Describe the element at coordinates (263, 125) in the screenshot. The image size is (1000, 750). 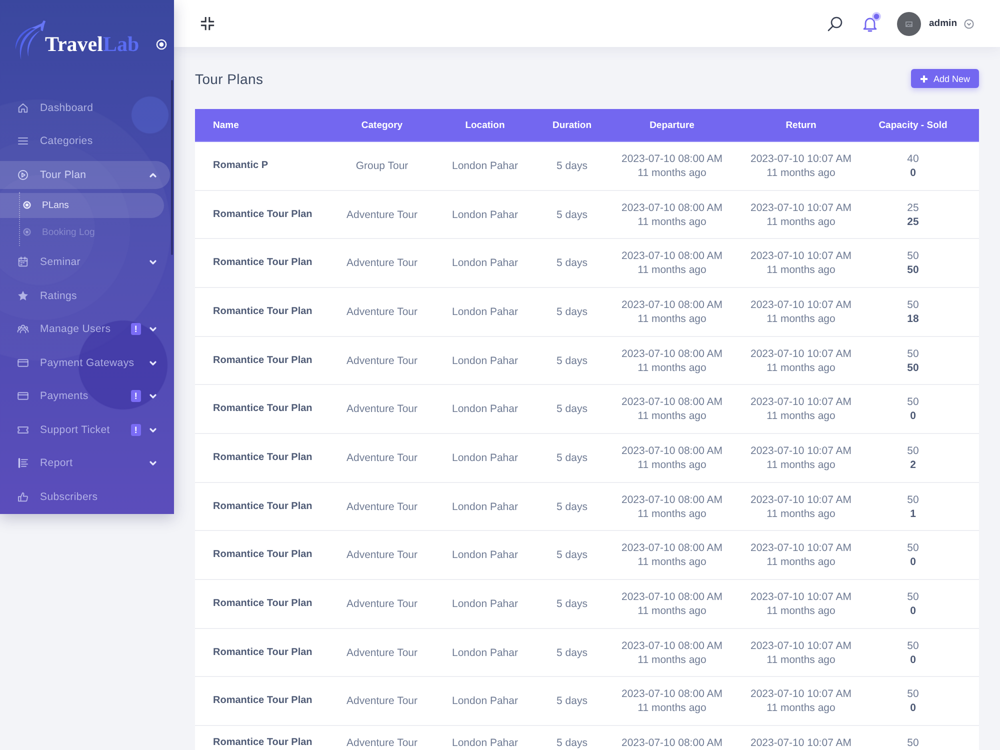
I see `column-header: Name` at that location.